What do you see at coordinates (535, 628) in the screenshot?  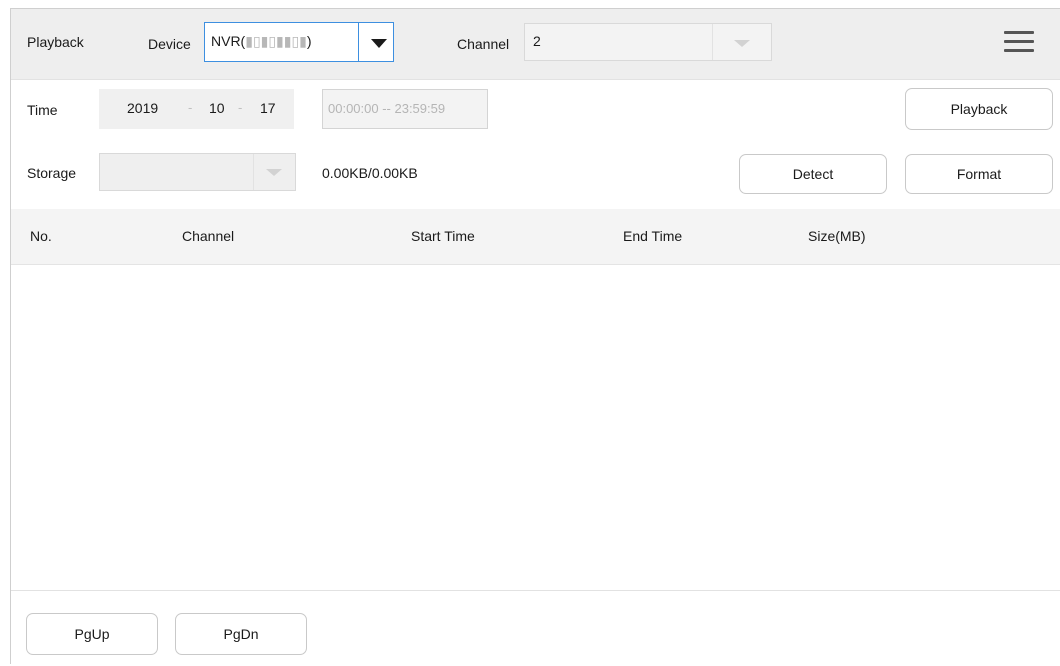 I see `pagination-bar: PgUp PgDn` at bounding box center [535, 628].